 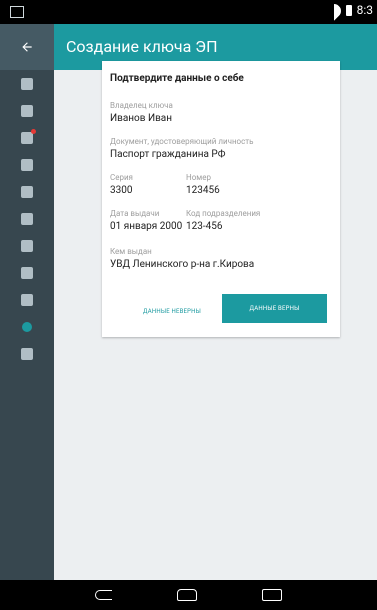 I want to click on status-bar: 8:3, so click(x=188, y=12).